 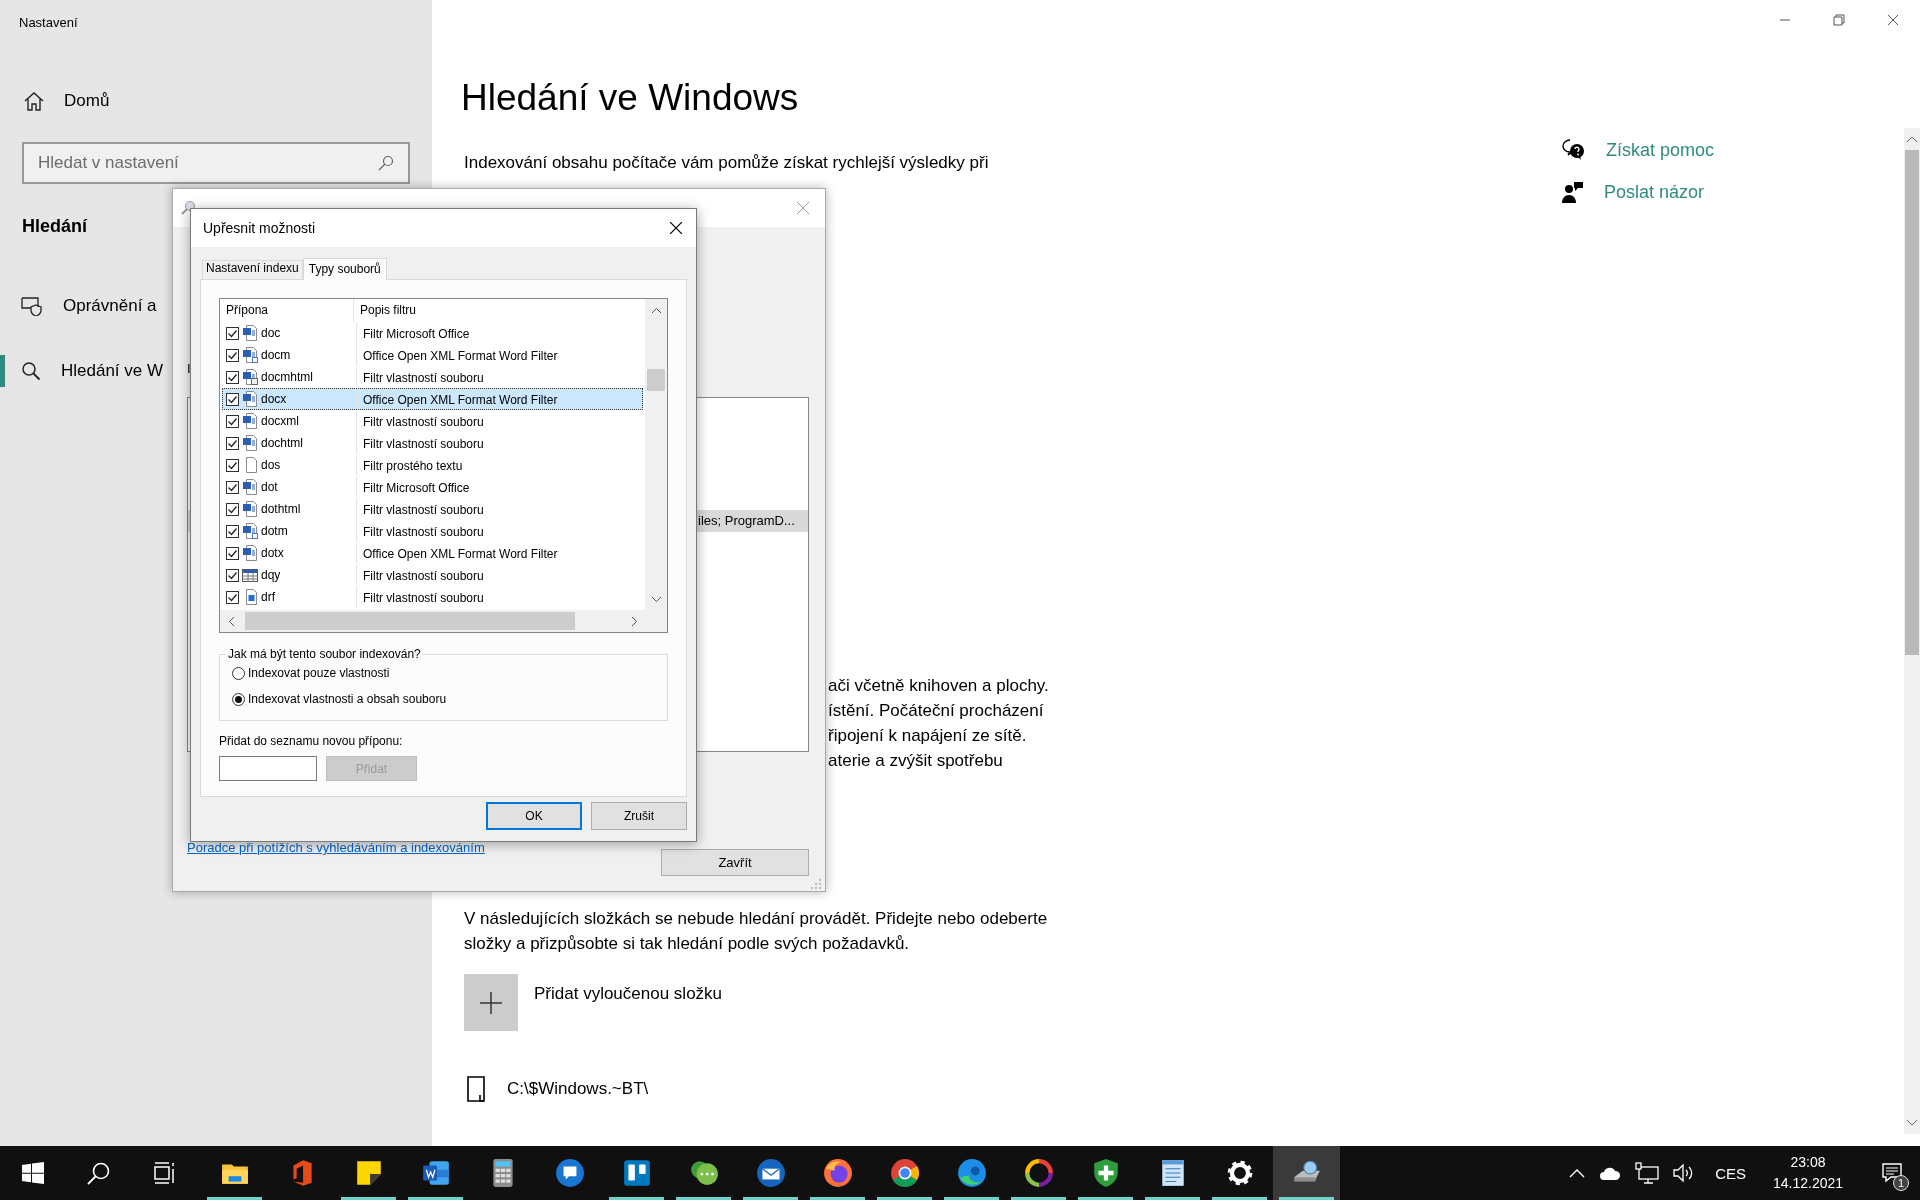 I want to click on board-icon, so click(x=636, y=1173).